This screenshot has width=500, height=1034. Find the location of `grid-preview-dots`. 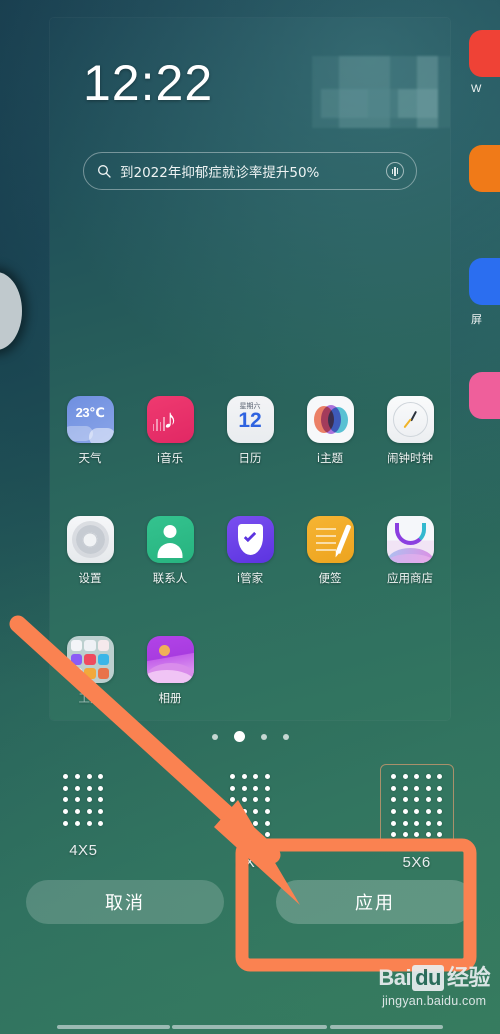

grid-preview-dots is located at coordinates (83, 800).